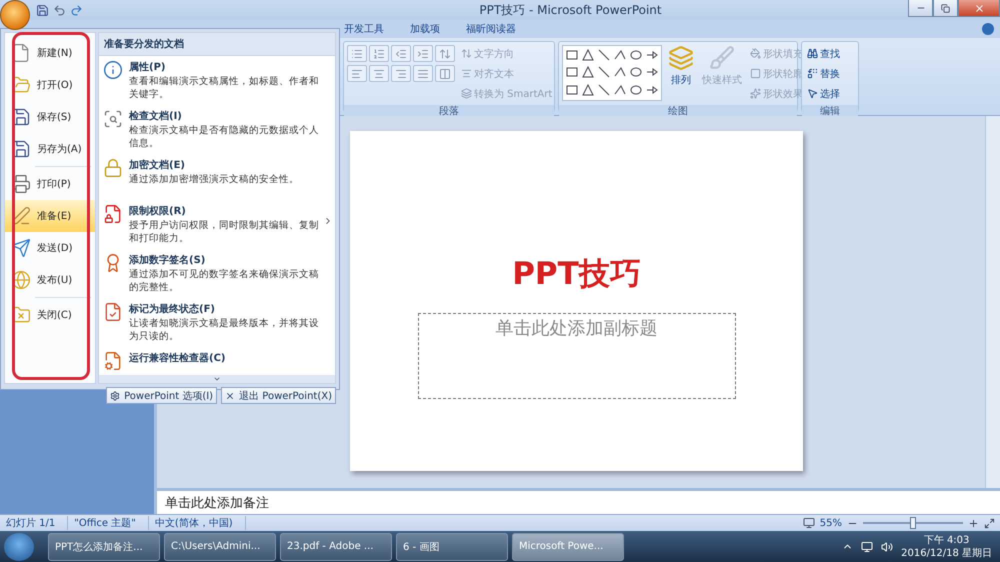 The image size is (1000, 562). What do you see at coordinates (831, 523) in the screenshot?
I see `zoom-level: 55%` at bounding box center [831, 523].